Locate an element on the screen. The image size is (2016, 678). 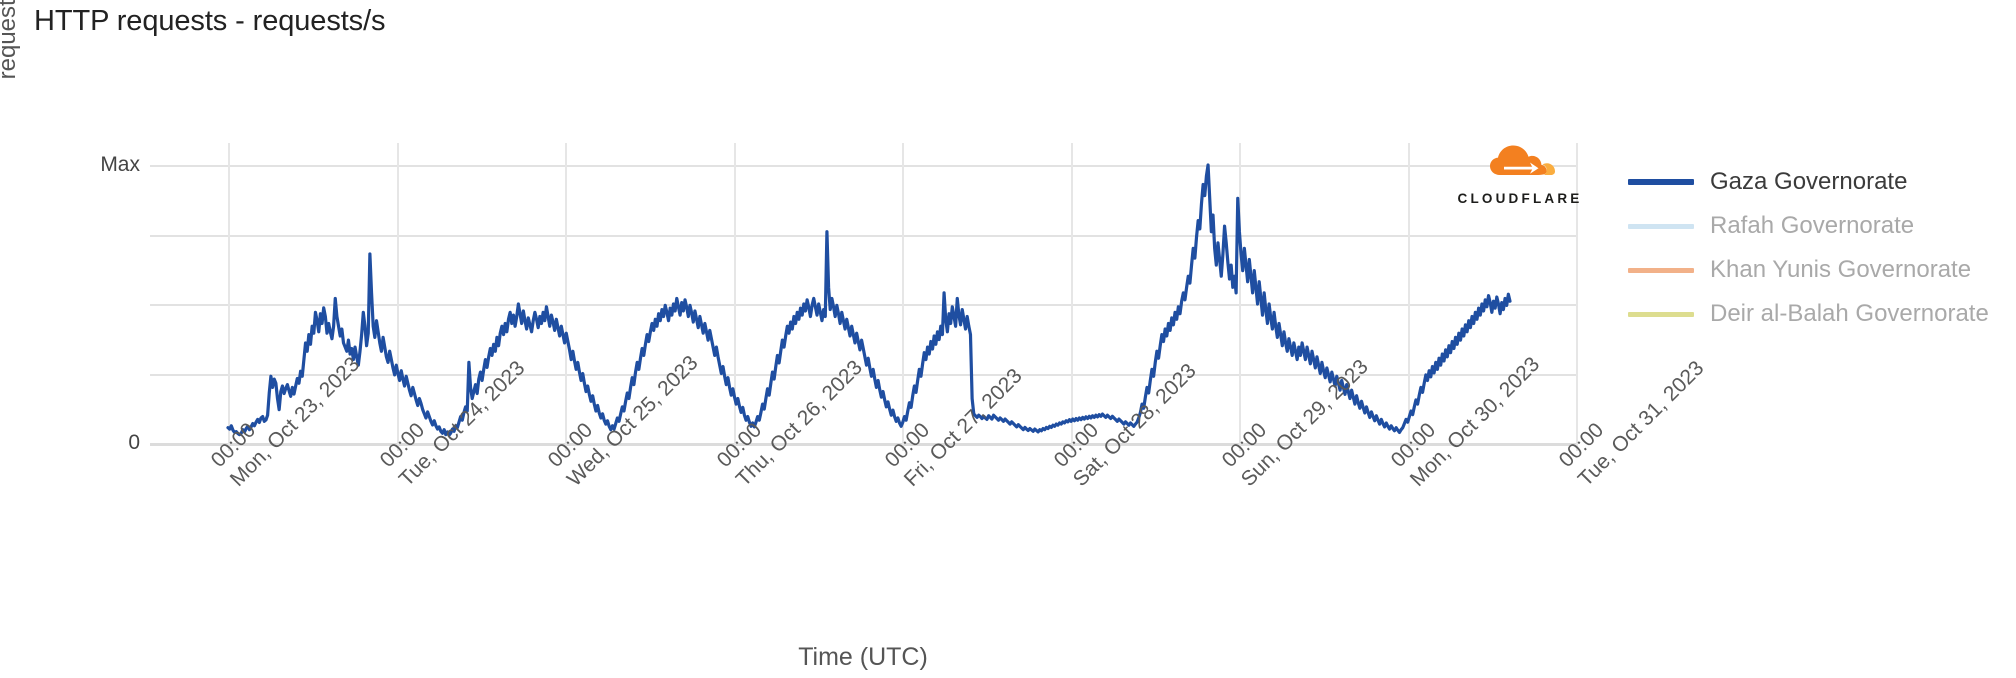
legend-item: Gaza Governorate is located at coordinates (1818, 182).